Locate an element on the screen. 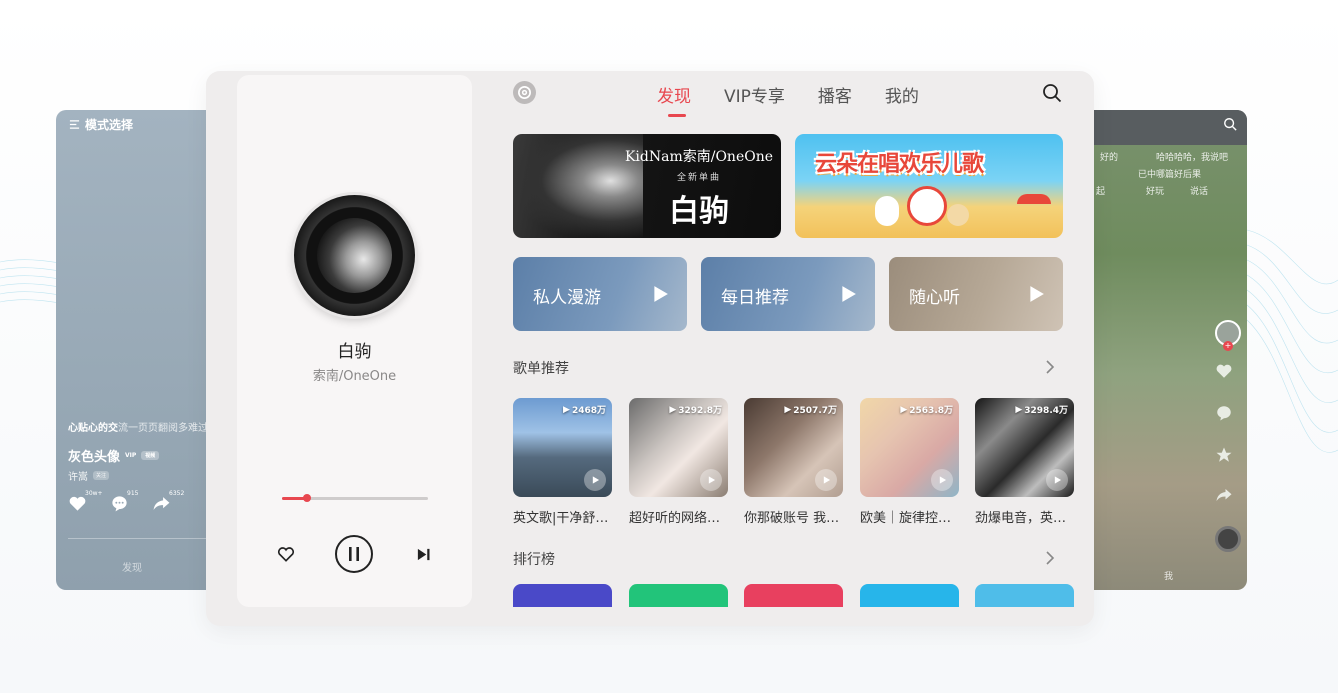  share-button: 6352 is located at coordinates (168, 503).